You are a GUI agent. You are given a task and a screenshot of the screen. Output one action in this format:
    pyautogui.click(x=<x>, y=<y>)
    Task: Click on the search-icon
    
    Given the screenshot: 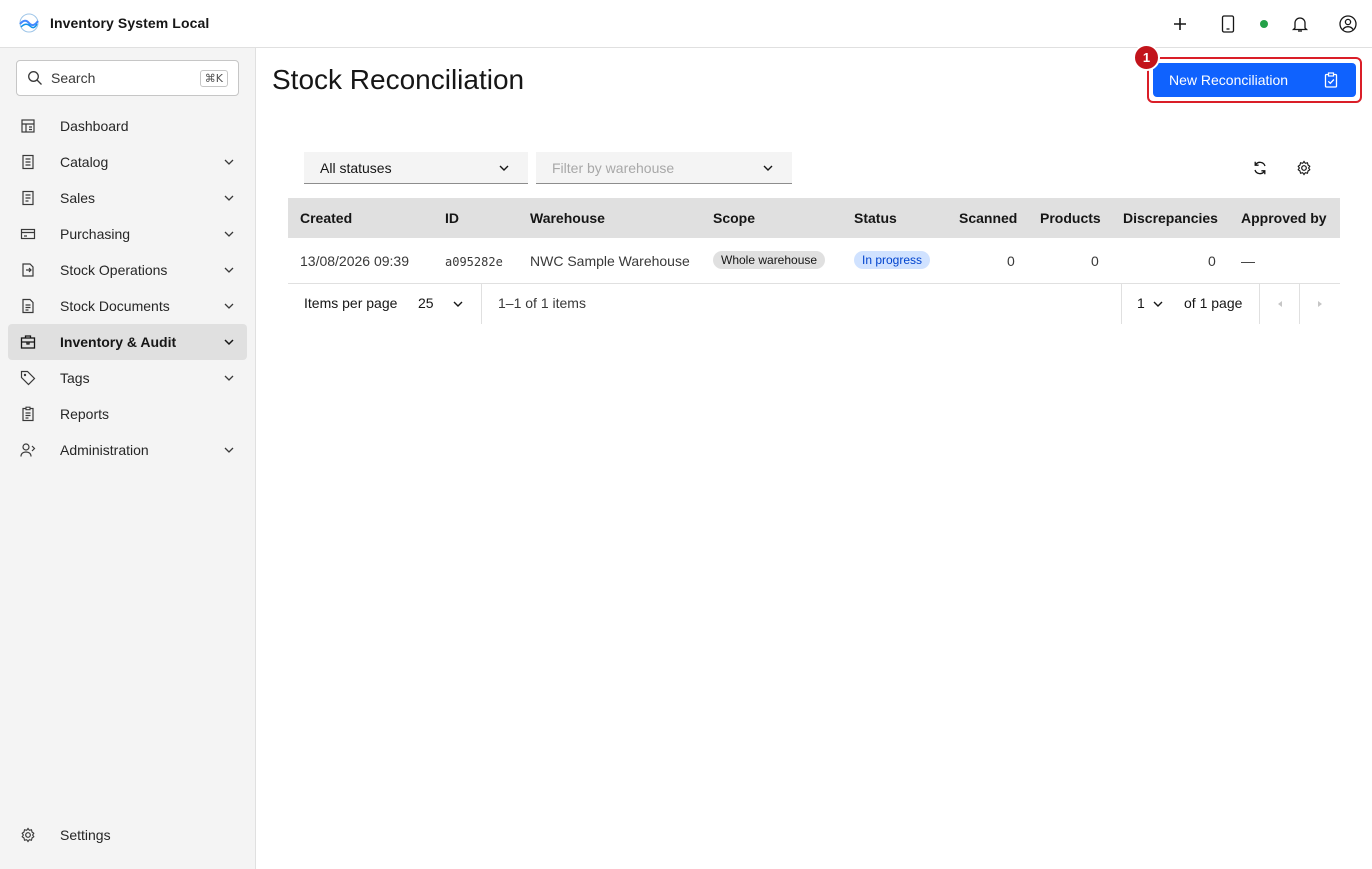 What is the action you would take?
    pyautogui.click(x=35, y=78)
    